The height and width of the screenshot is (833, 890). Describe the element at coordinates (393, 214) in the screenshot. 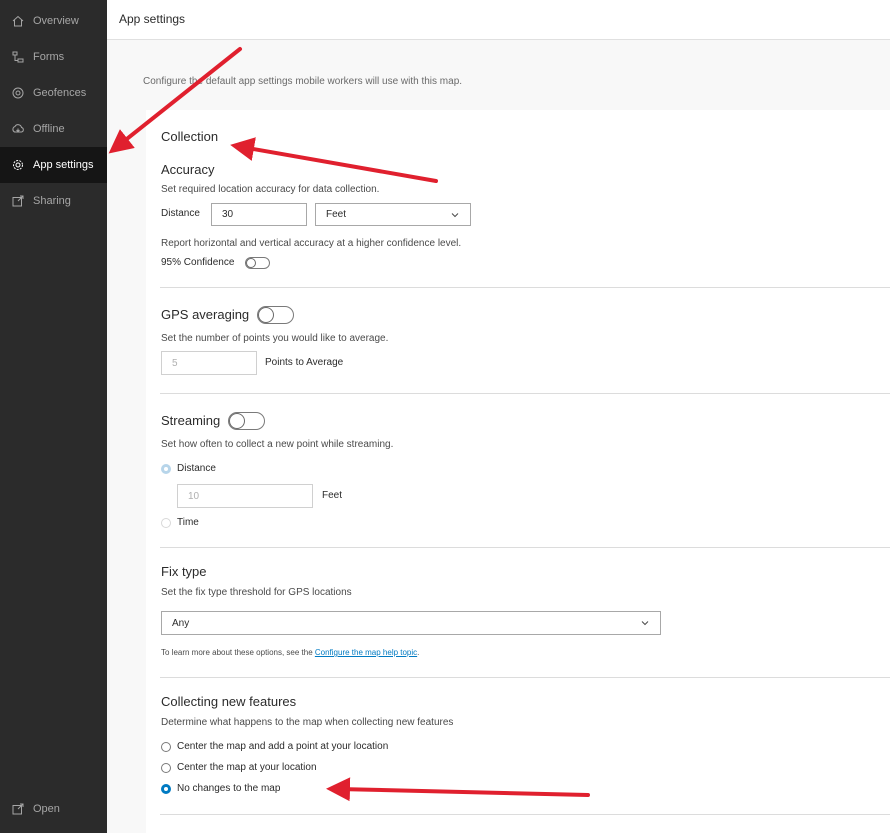

I see `accuracy-unit-select: Feet` at that location.